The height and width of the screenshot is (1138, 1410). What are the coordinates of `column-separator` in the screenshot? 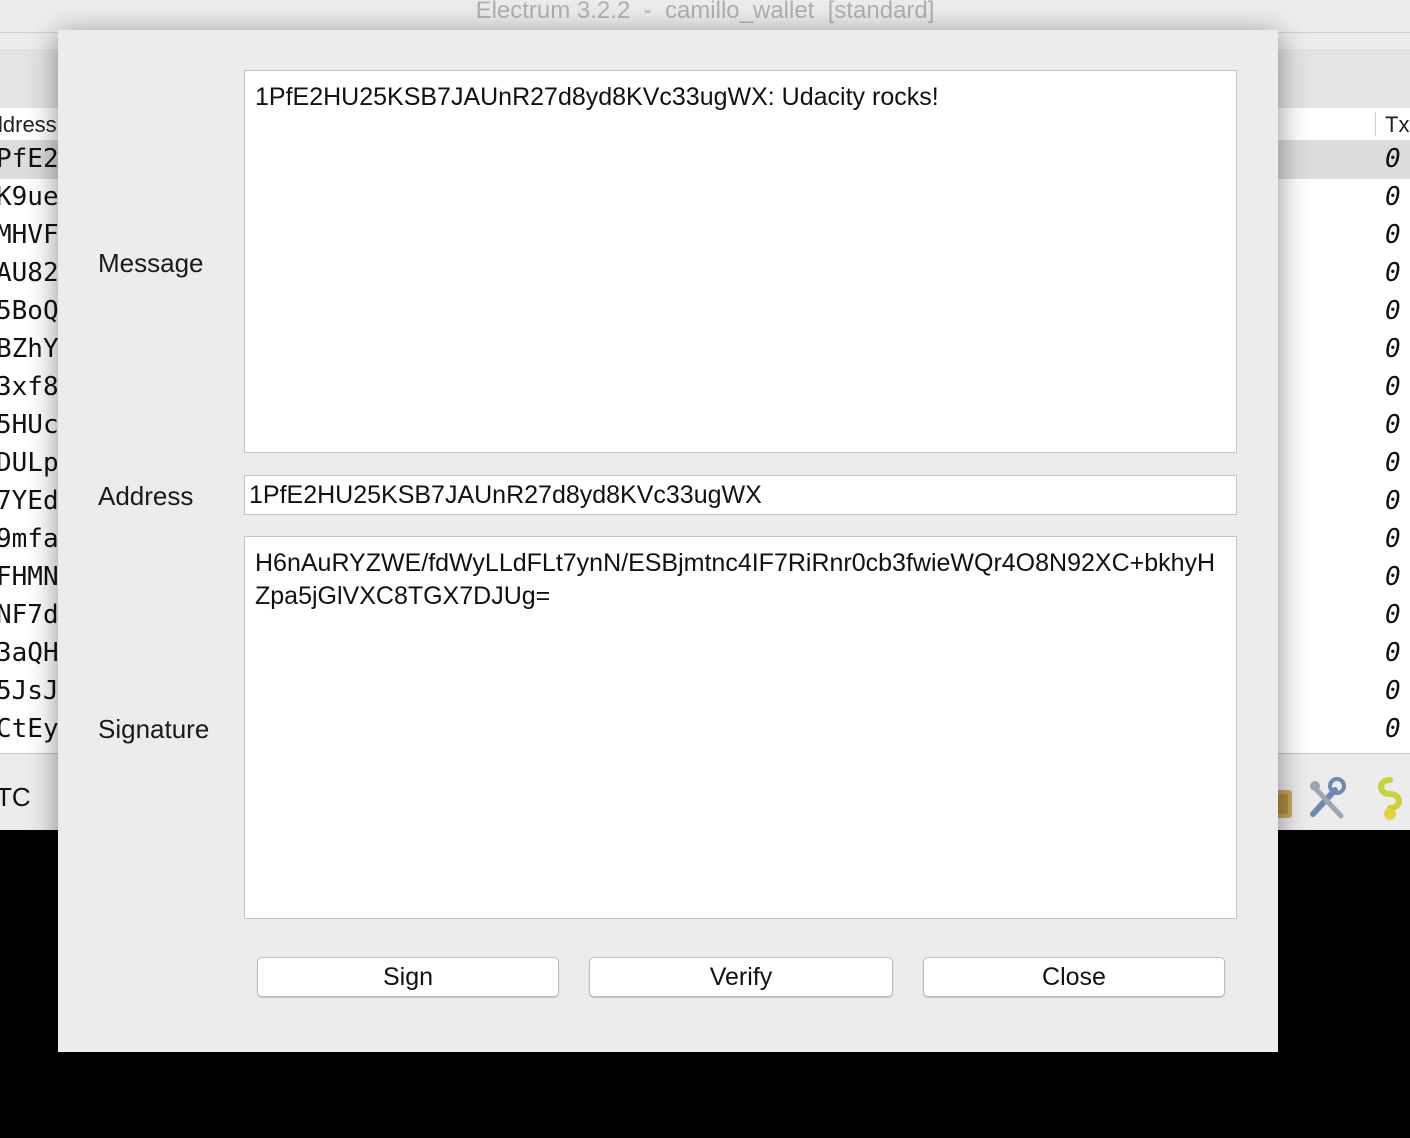 It's located at (1375, 124).